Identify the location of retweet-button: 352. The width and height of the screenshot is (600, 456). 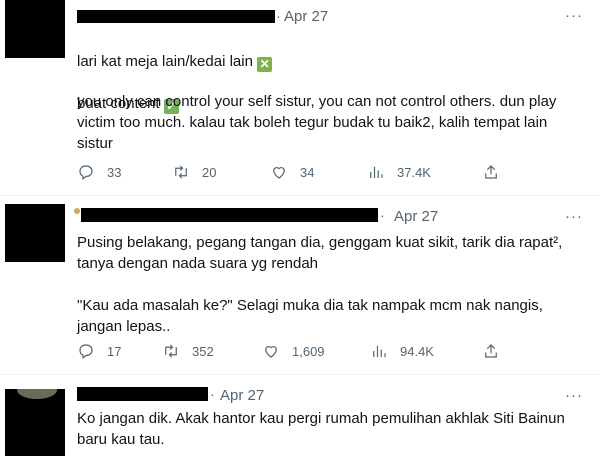
(188, 351).